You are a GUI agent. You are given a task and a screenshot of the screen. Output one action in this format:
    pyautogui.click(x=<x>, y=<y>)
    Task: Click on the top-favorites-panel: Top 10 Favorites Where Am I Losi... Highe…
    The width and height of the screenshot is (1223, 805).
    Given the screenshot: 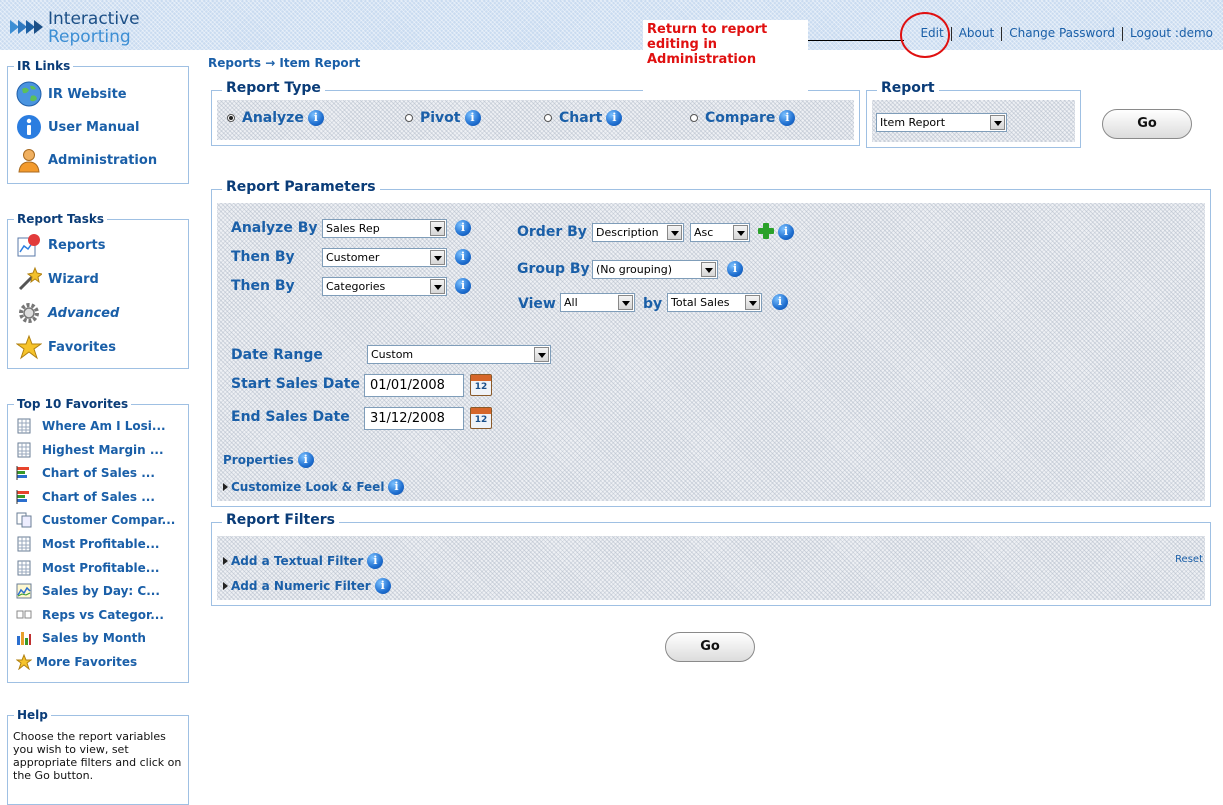 What is the action you would take?
    pyautogui.click(x=98, y=540)
    